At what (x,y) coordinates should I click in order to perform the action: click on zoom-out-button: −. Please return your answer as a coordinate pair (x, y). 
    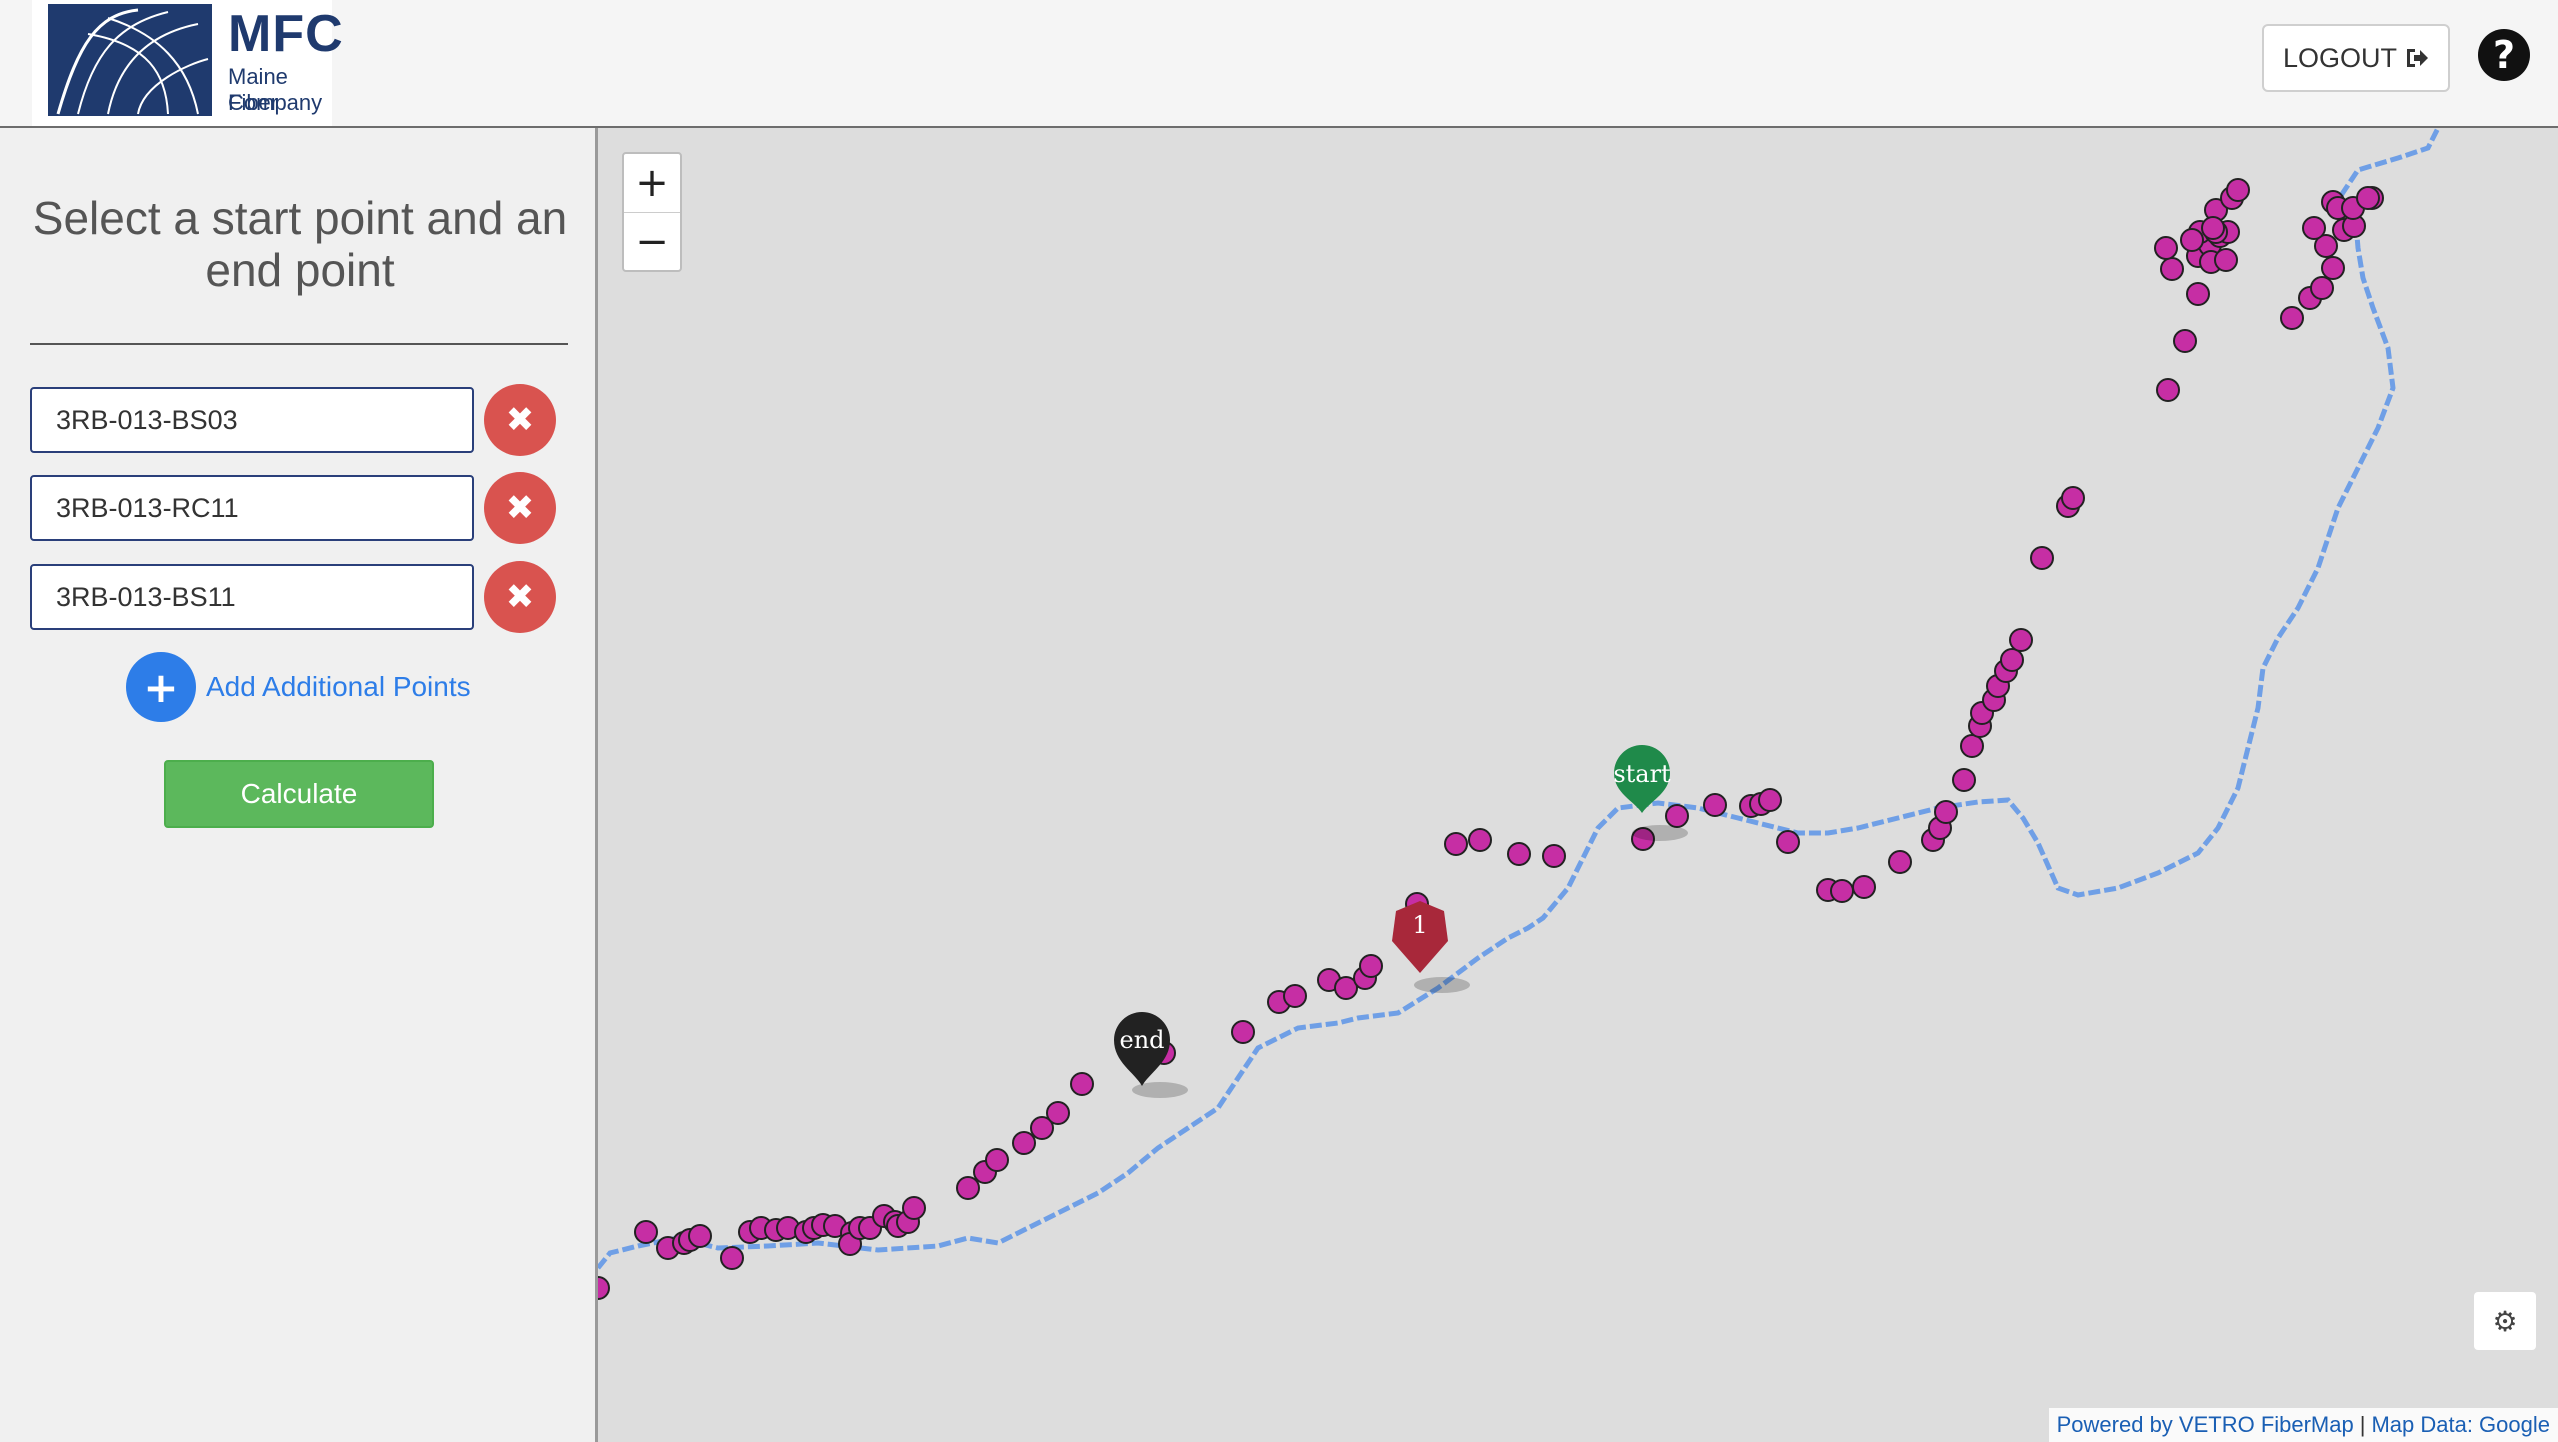
    Looking at the image, I should click on (652, 242).